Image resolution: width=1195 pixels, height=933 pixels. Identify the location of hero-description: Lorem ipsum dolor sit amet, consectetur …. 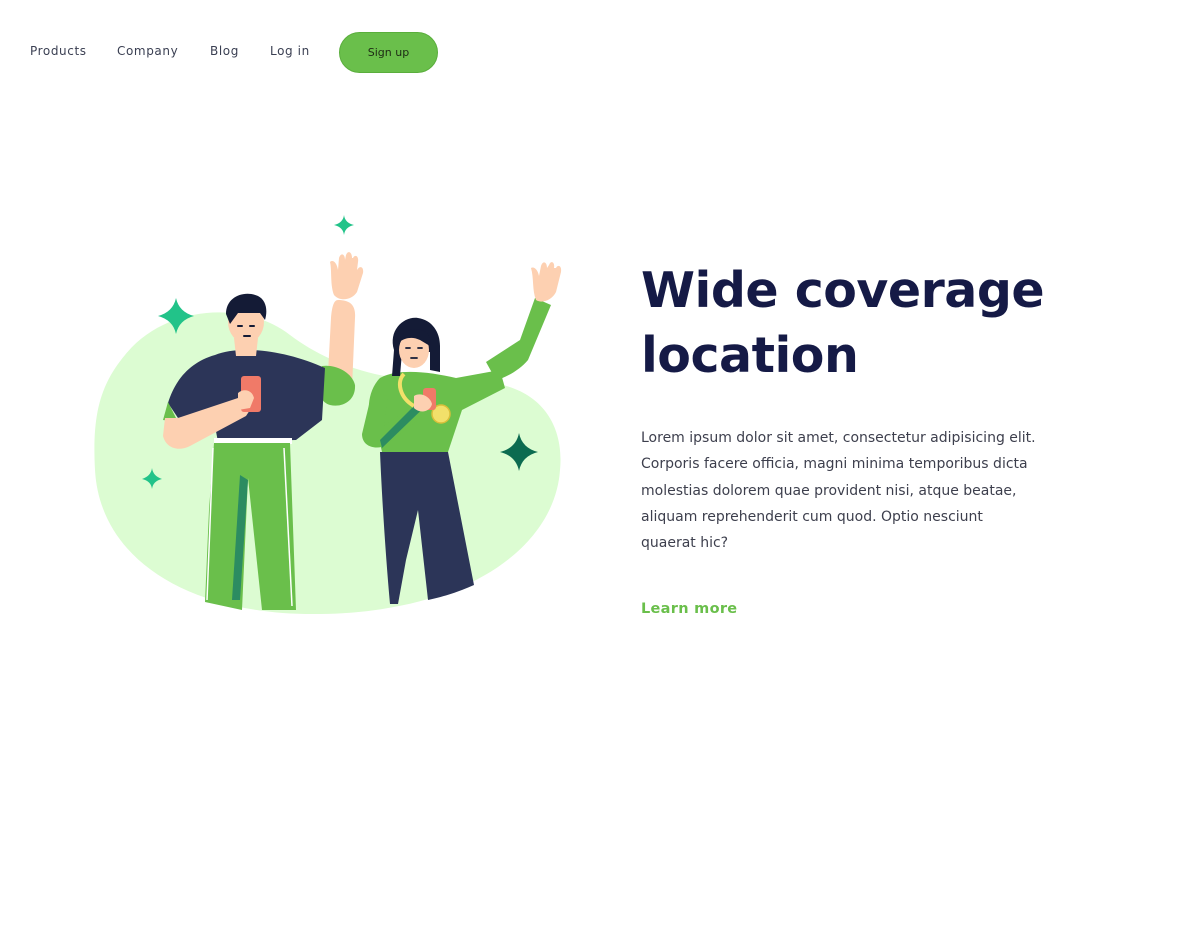
(838, 491).